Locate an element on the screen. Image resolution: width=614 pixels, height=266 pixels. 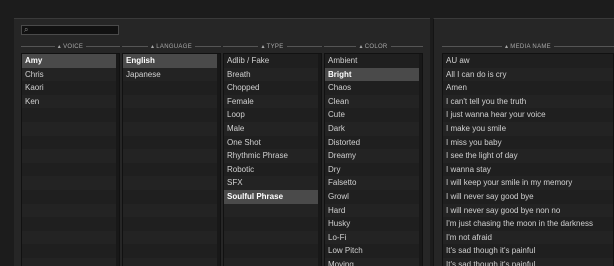
media-list-item: All I can do is cry is located at coordinates (528, 74).